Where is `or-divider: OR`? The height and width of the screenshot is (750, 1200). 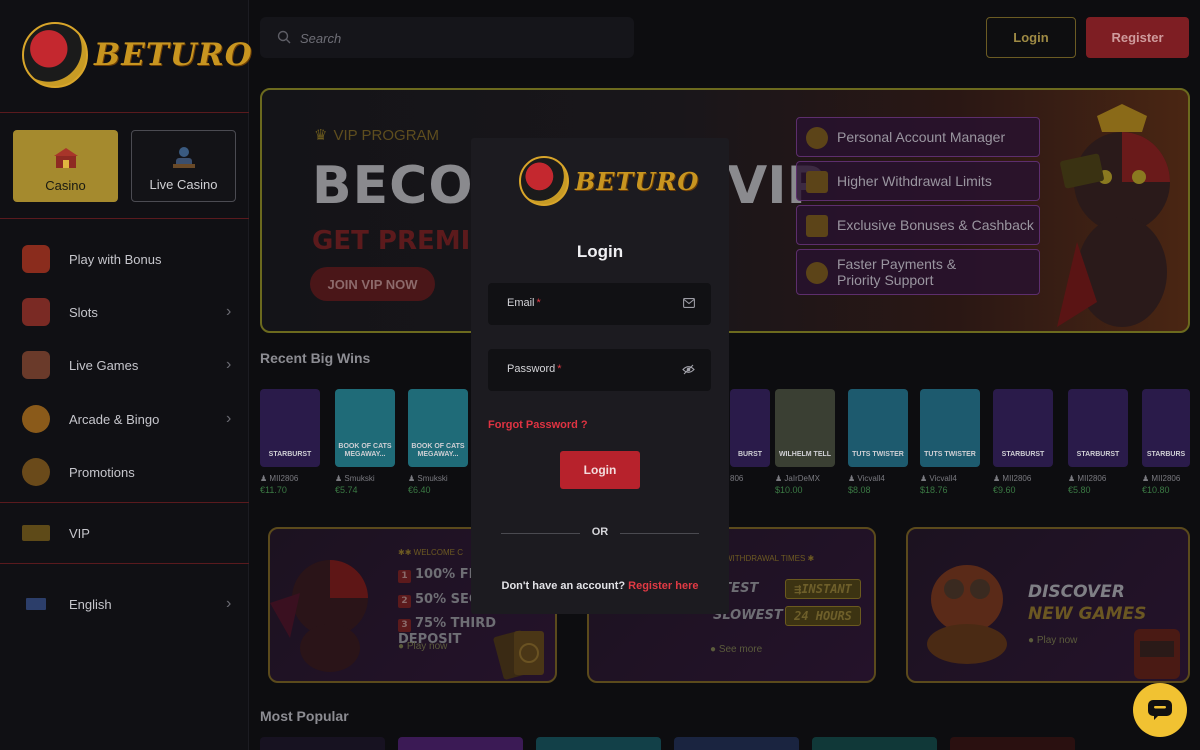
or-divider: OR is located at coordinates (600, 533).